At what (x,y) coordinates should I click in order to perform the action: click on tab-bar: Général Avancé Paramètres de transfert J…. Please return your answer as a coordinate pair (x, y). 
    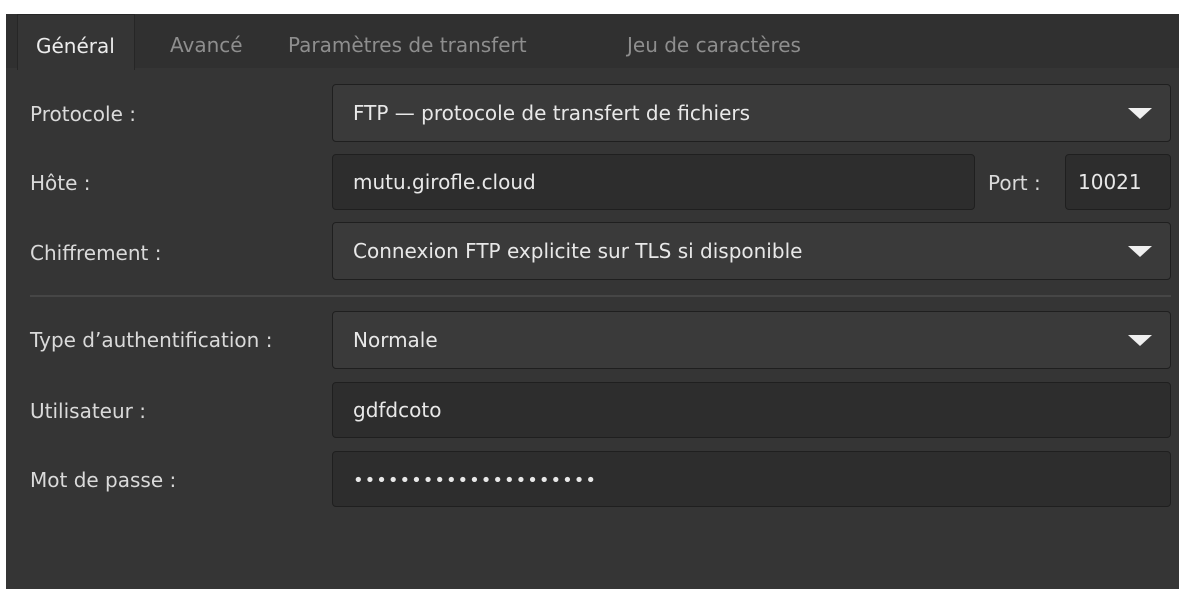
    Looking at the image, I should click on (592, 42).